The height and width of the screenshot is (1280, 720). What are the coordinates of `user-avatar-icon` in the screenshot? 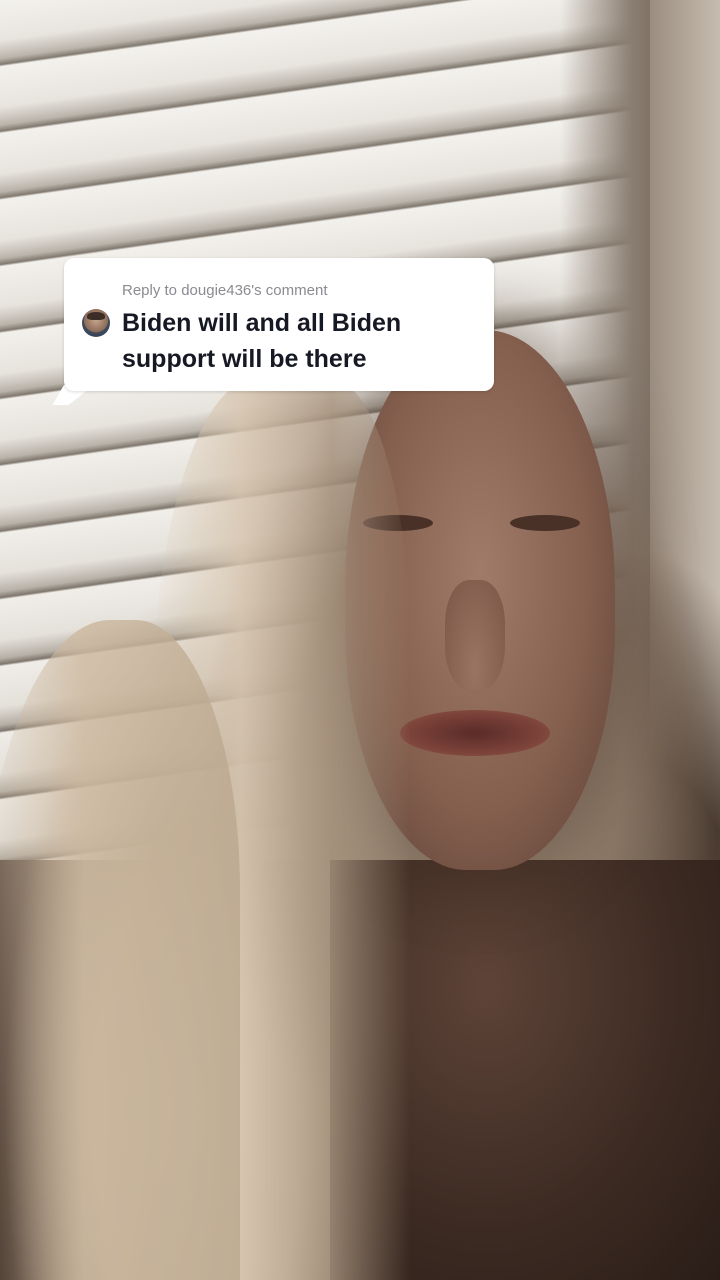 It's located at (96, 323).